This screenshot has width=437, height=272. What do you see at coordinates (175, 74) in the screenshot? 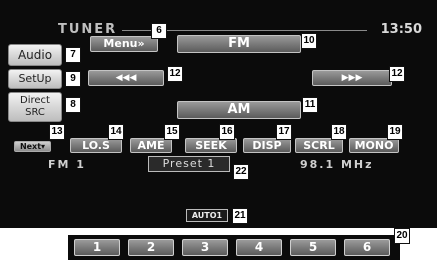
I see `callout-12-left: 12` at bounding box center [175, 74].